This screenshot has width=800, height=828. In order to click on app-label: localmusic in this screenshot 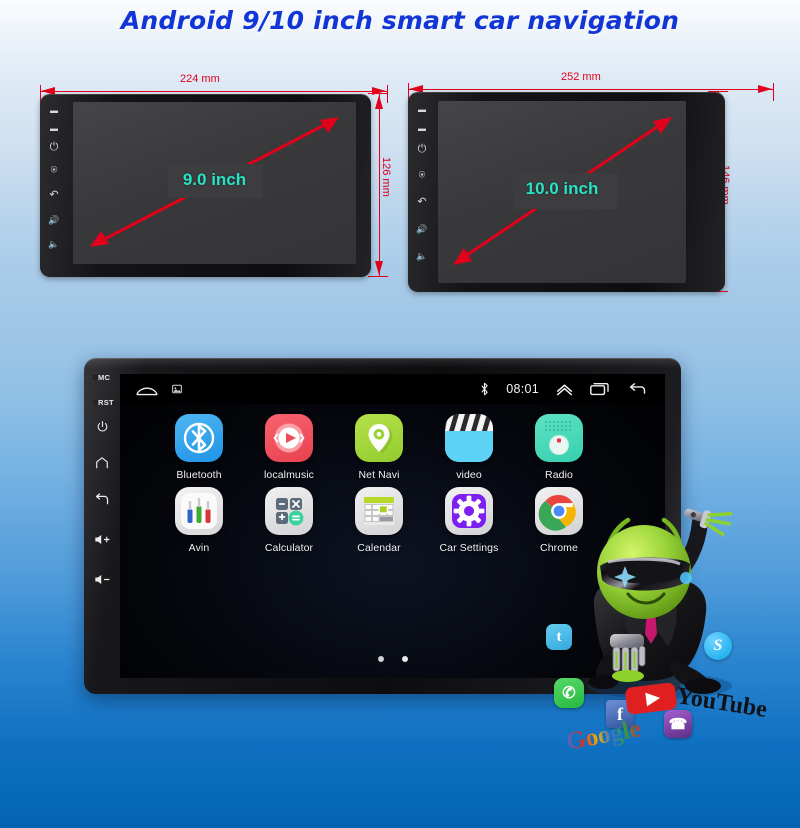, I will do `click(288, 475)`.